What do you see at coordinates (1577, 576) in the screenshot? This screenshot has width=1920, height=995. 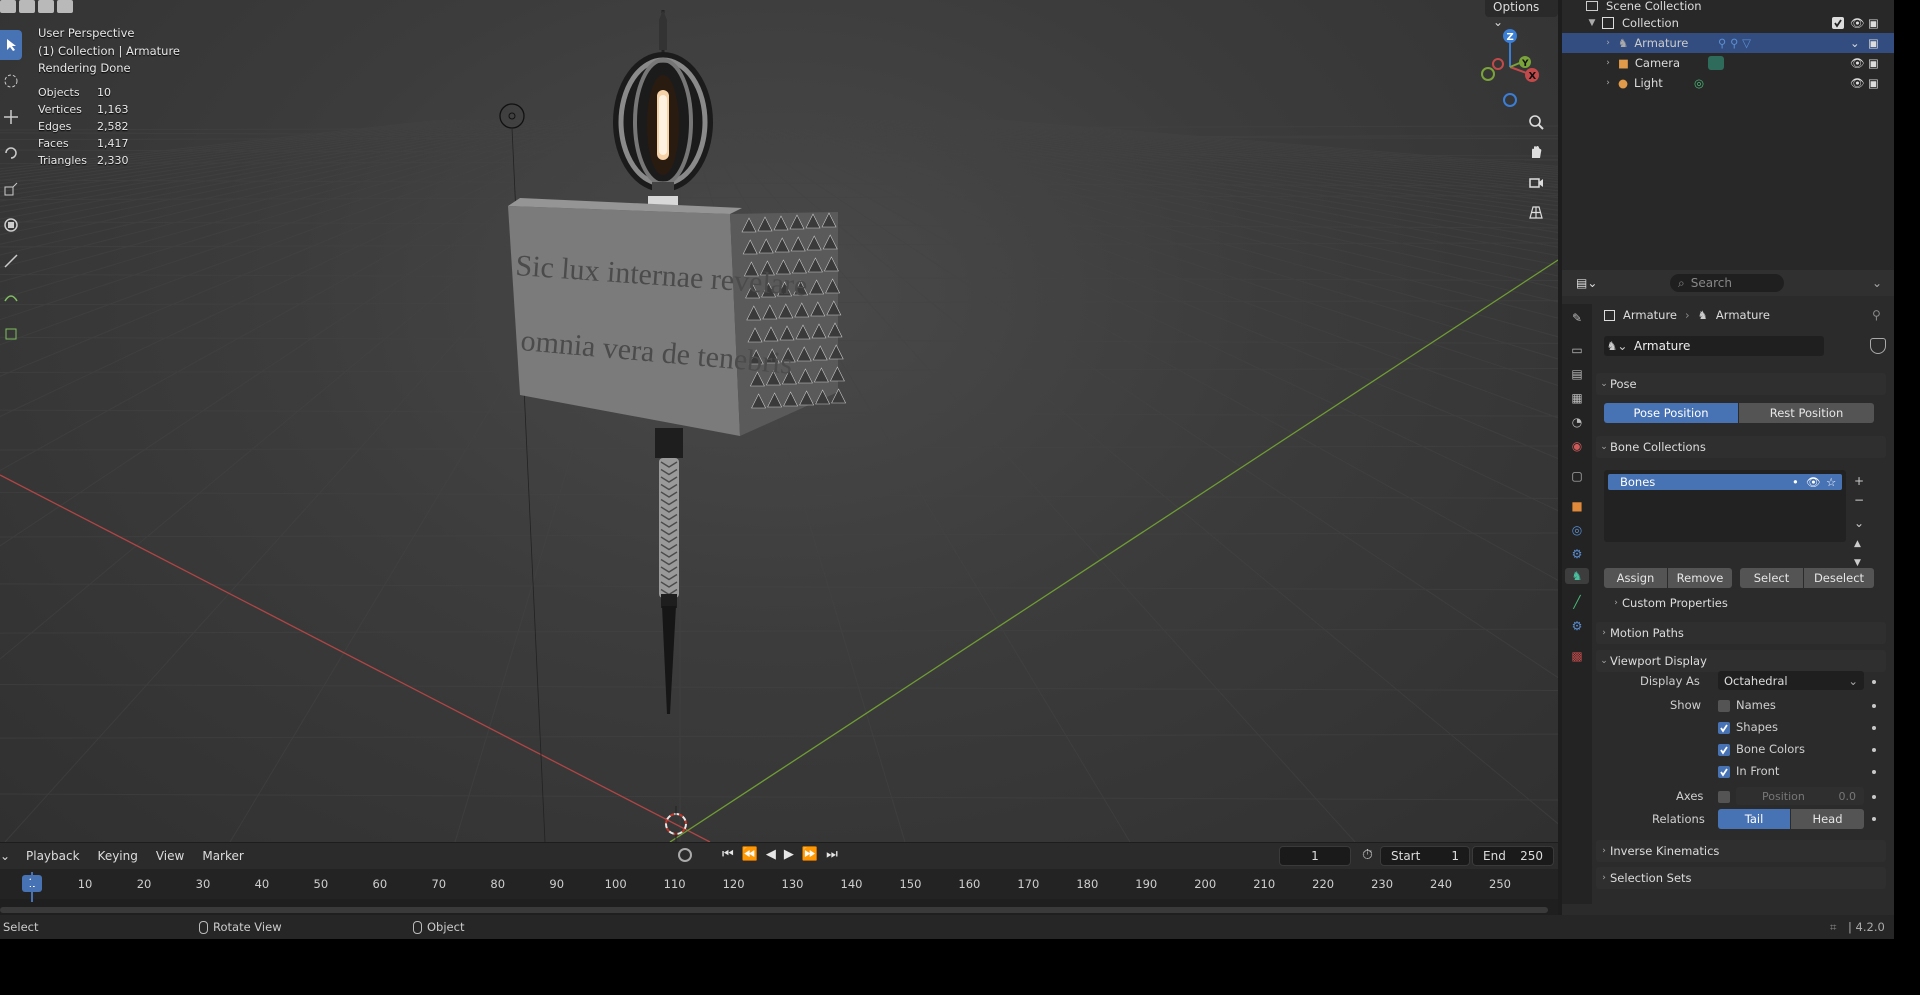 I see `armature-data-tab-icon: ♞` at bounding box center [1577, 576].